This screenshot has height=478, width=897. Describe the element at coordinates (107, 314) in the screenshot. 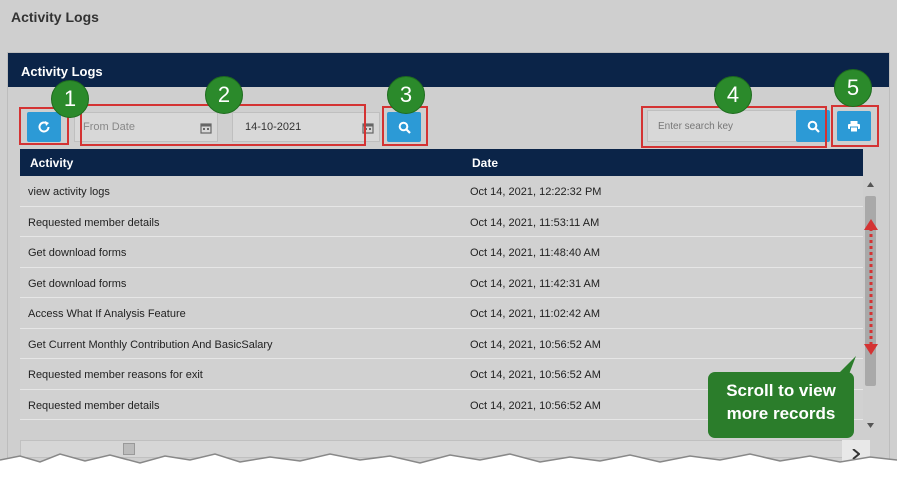

I see `activity-cell: Access What If Analysis Feature` at that location.